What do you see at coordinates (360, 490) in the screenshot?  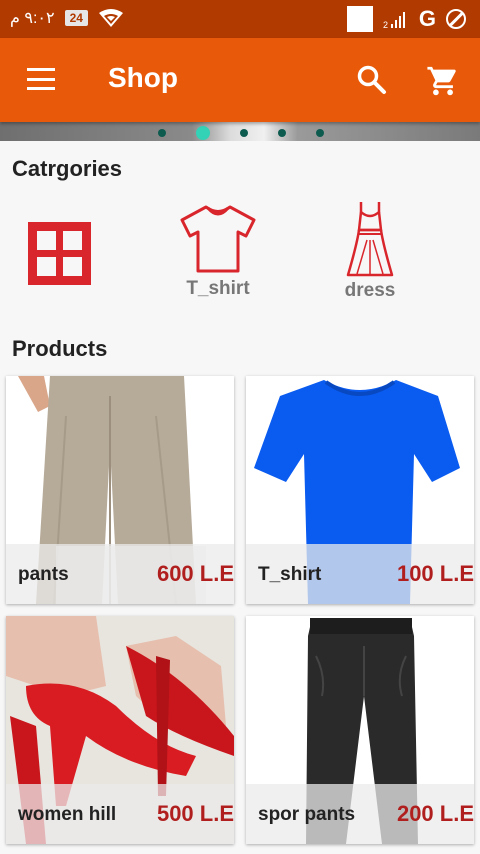 I see `product-card-tshirt: T_shirt 100 L.E` at bounding box center [360, 490].